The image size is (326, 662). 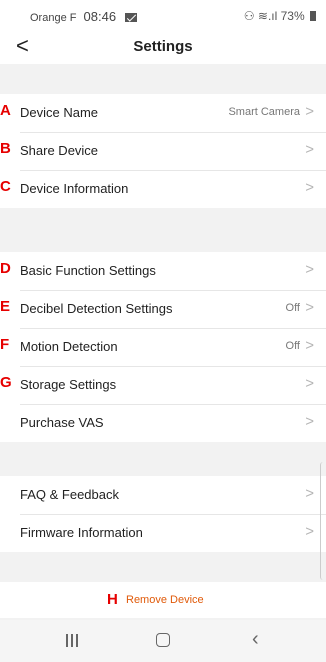 I want to click on faq-feedback-row: FAQ & Feedback >, so click(x=163, y=495).